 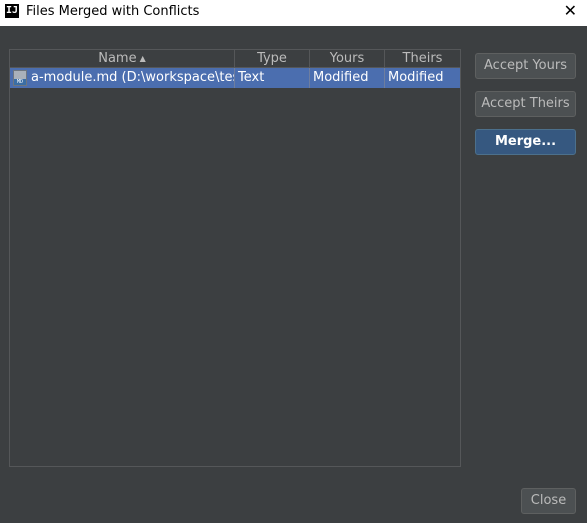 What do you see at coordinates (422, 58) in the screenshot?
I see `column-header-theirs: Theirs` at bounding box center [422, 58].